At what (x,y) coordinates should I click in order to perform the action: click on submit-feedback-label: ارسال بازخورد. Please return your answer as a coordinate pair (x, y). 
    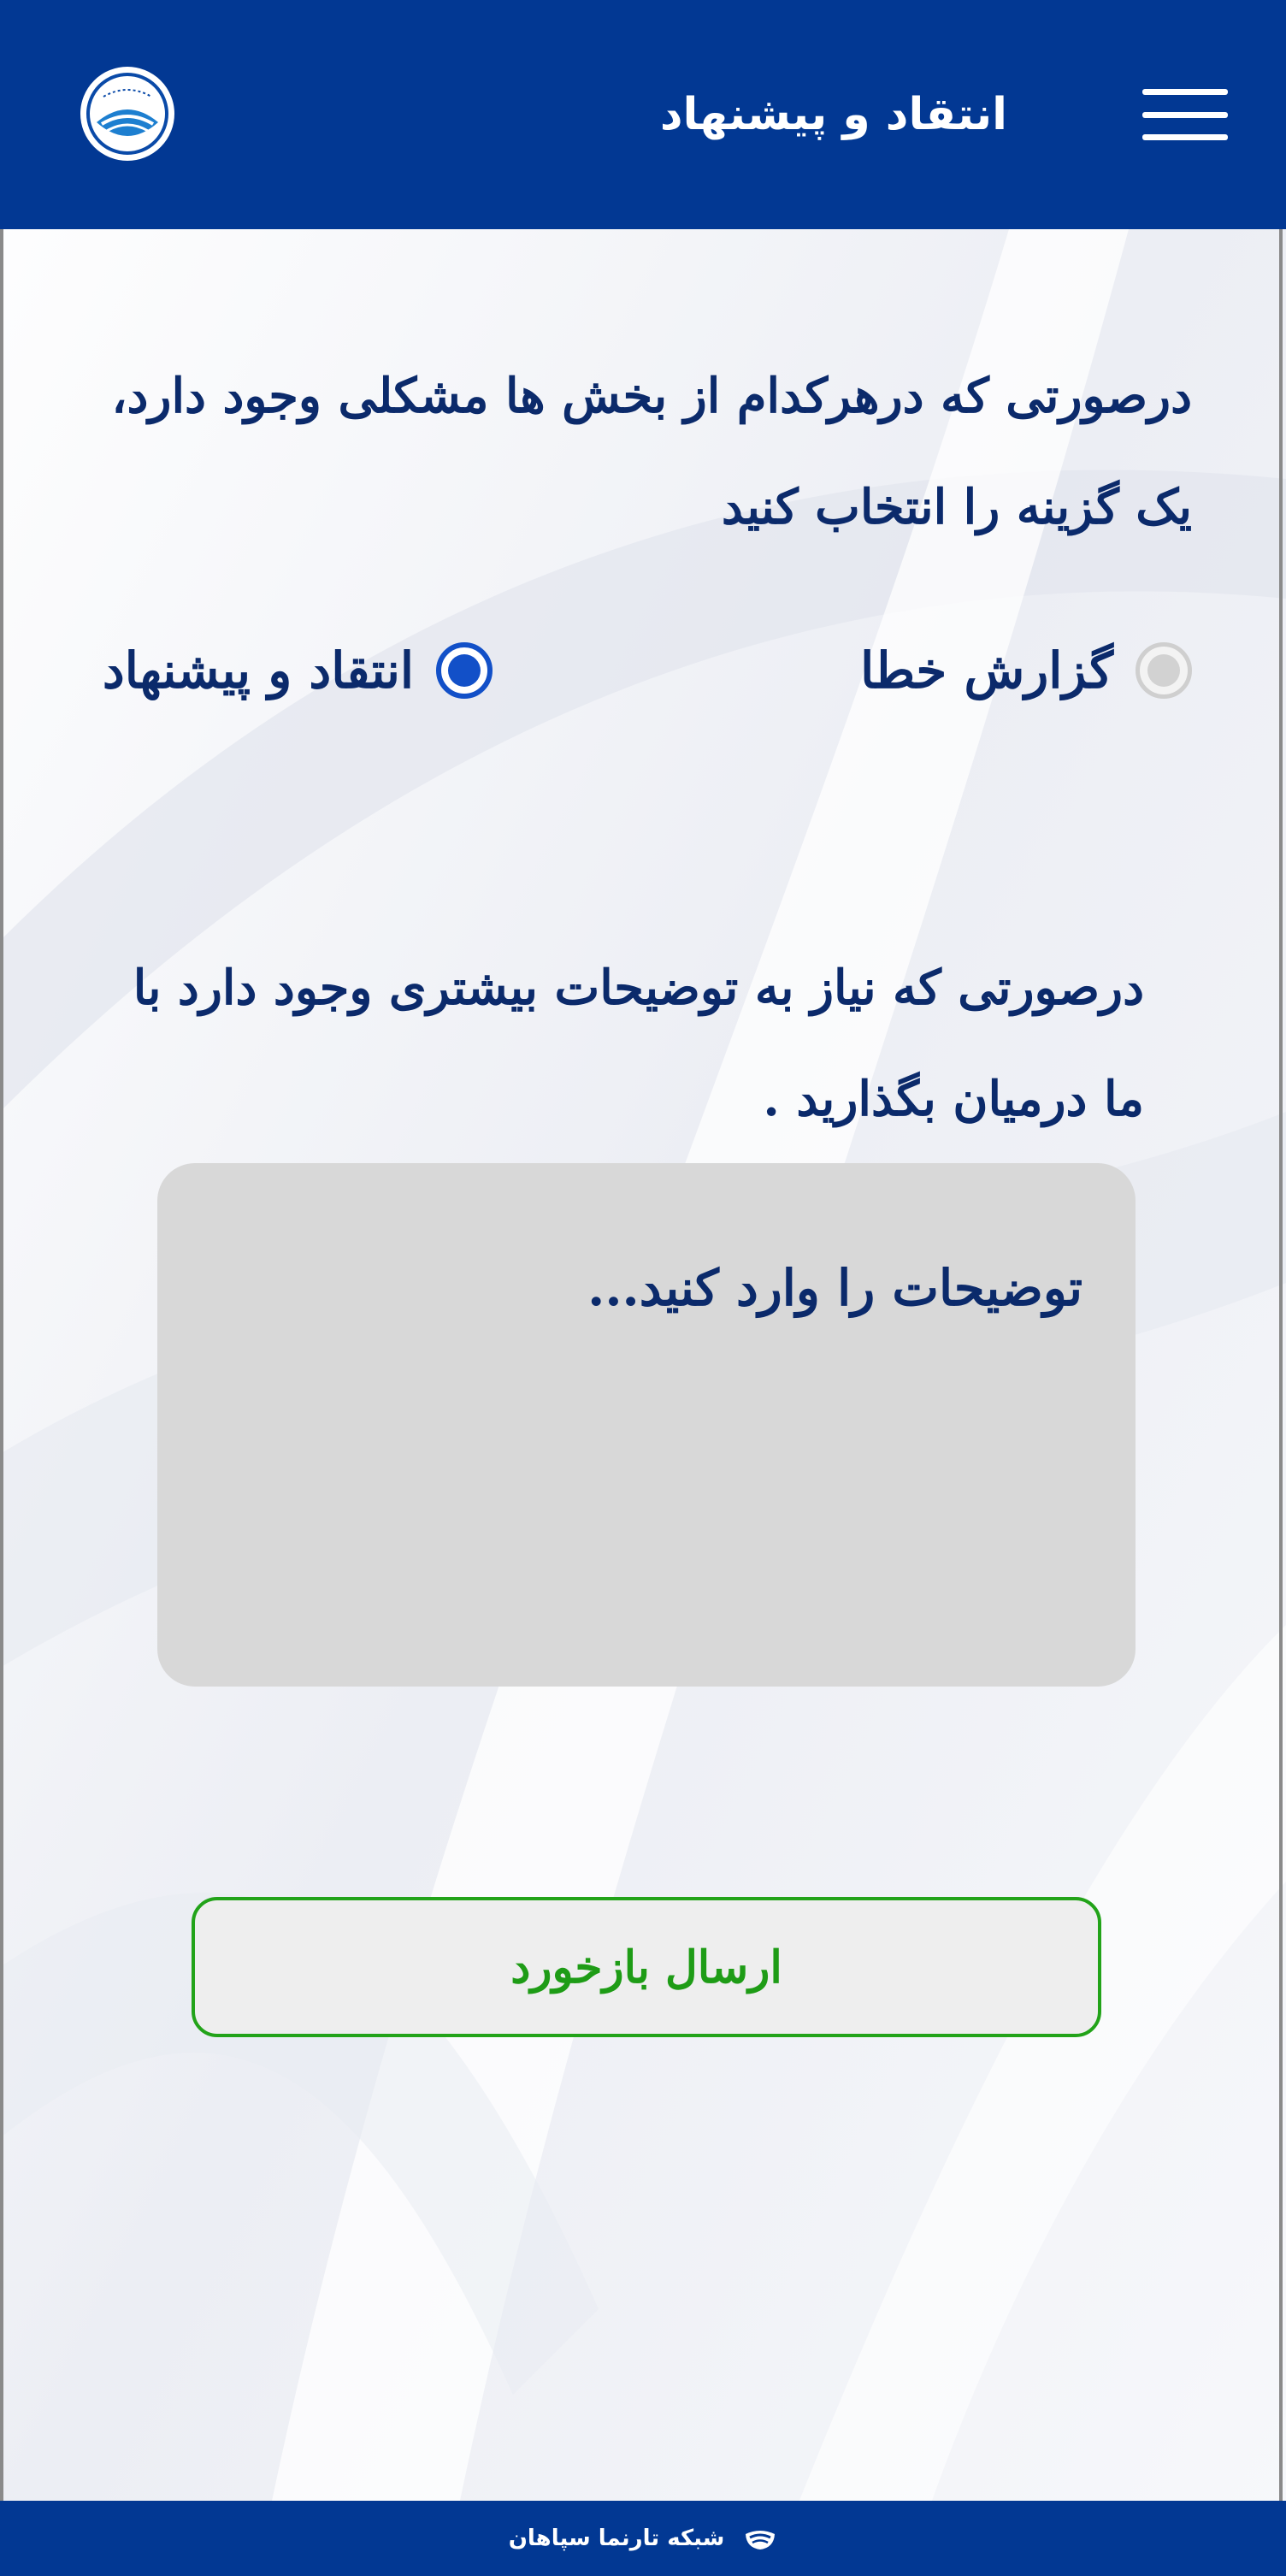
    Looking at the image, I should click on (646, 1967).